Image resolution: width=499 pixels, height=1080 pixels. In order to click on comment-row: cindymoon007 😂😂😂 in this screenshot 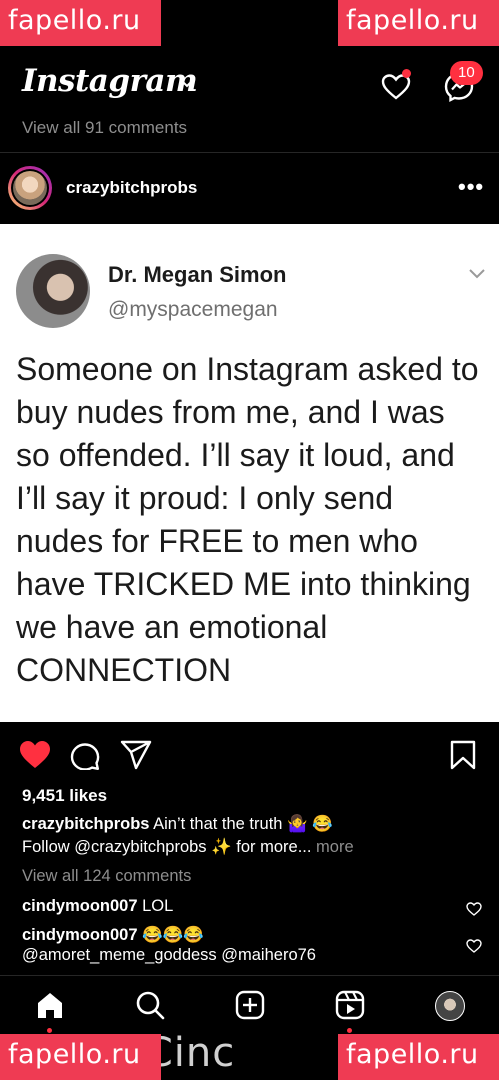, I will do `click(113, 935)`.